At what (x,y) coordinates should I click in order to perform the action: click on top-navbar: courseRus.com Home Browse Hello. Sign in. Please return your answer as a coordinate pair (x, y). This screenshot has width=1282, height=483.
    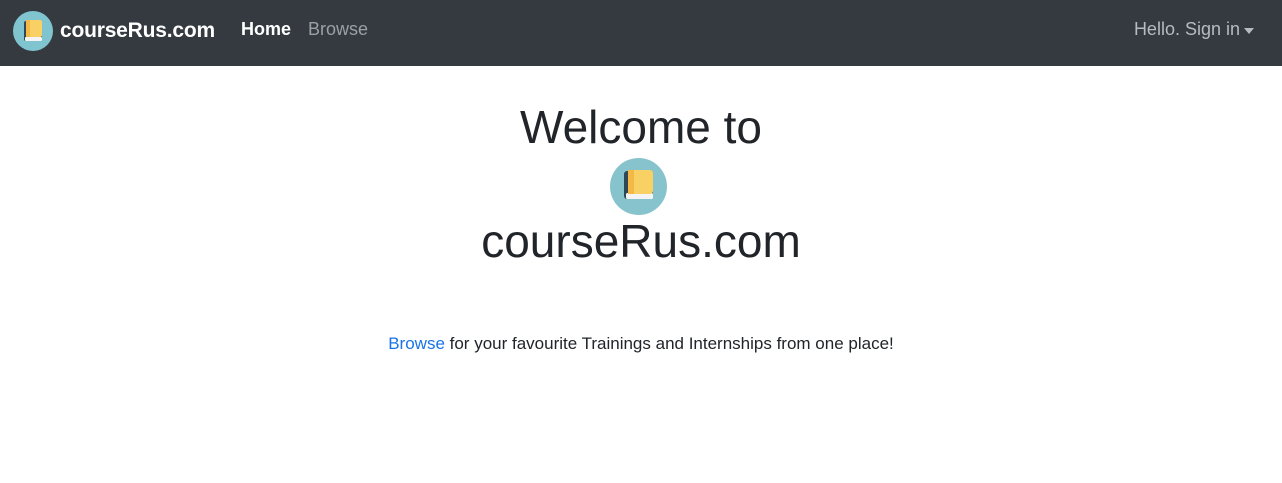
    Looking at the image, I should click on (641, 33).